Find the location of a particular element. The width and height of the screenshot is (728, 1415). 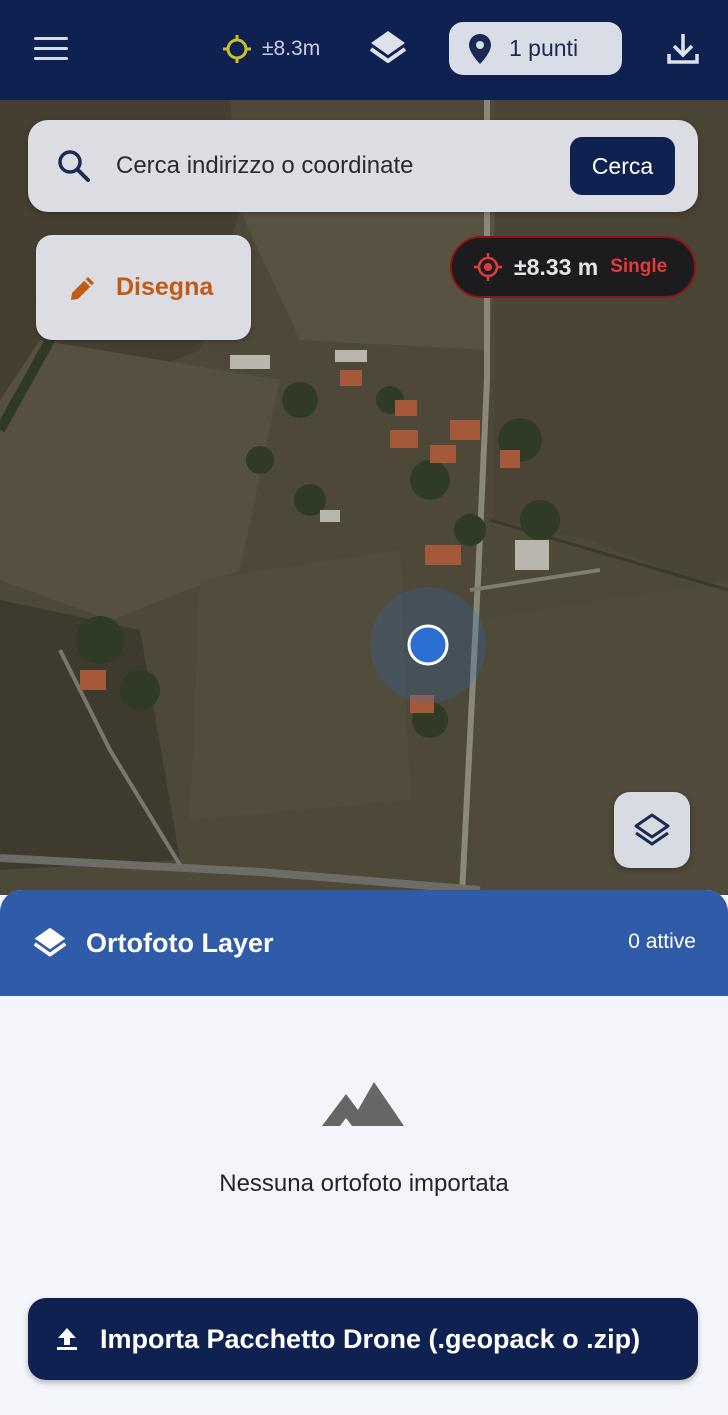

gps-accuracy-text: ±8.3m is located at coordinates (291, 48).